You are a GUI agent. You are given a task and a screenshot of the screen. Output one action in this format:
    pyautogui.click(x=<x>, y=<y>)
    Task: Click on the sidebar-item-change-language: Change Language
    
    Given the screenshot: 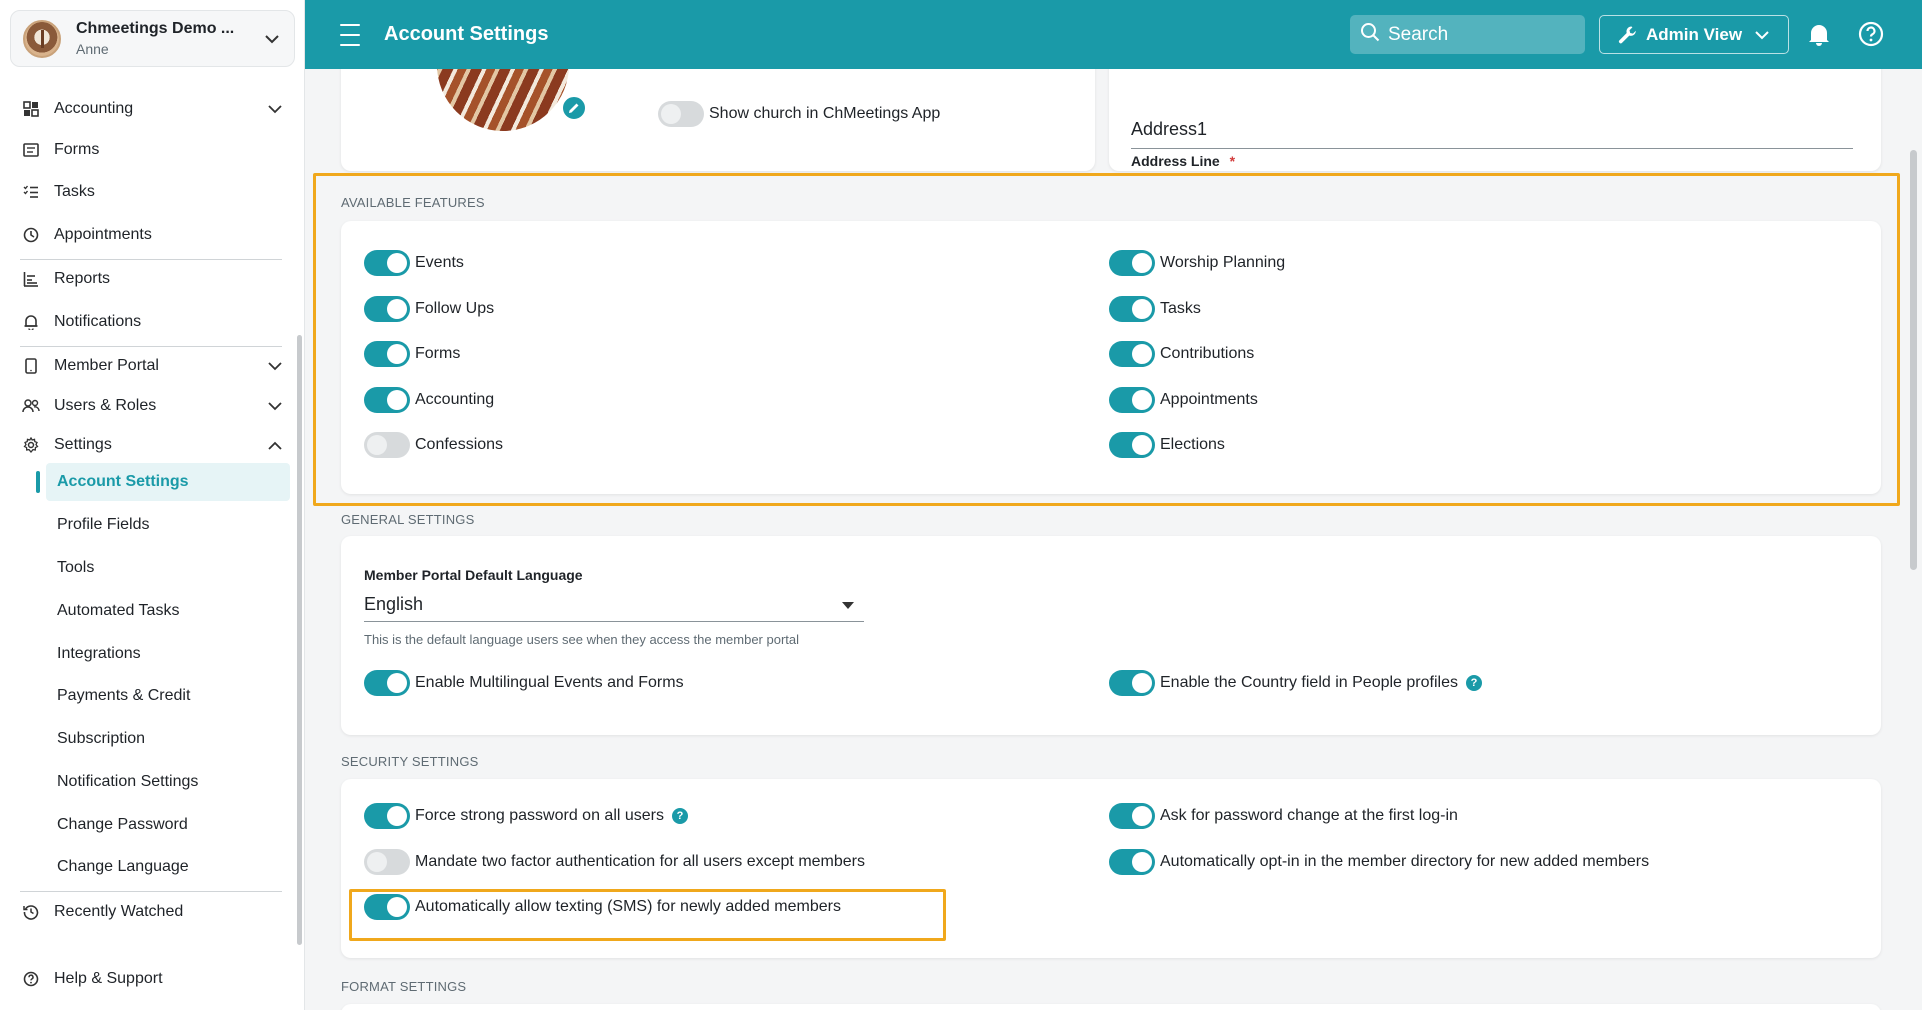 What is the action you would take?
    pyautogui.click(x=168, y=867)
    